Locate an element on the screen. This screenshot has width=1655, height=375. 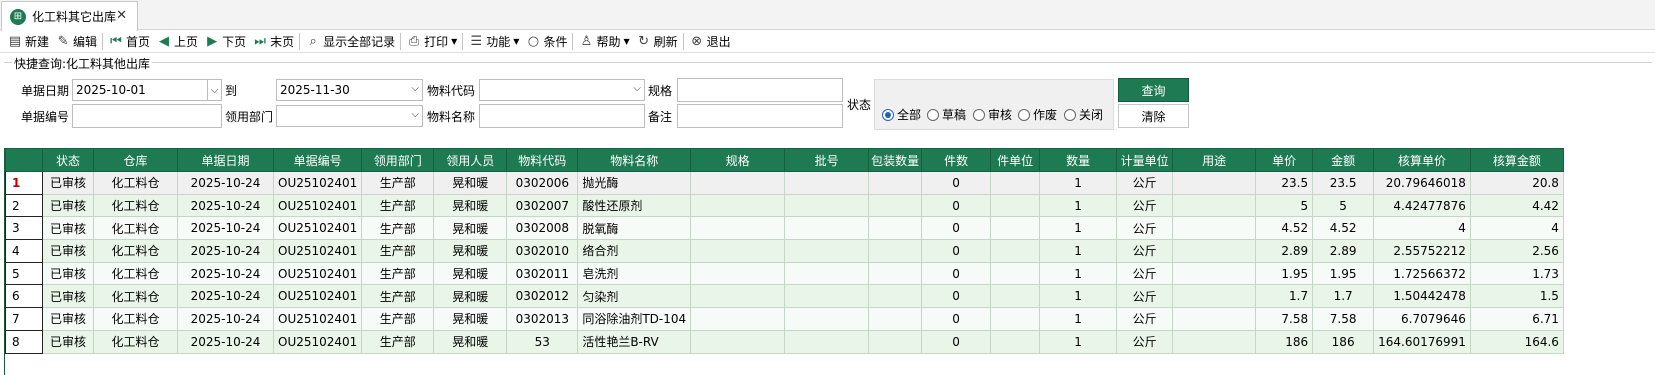
column-header: 数量 is located at coordinates (1078, 160).